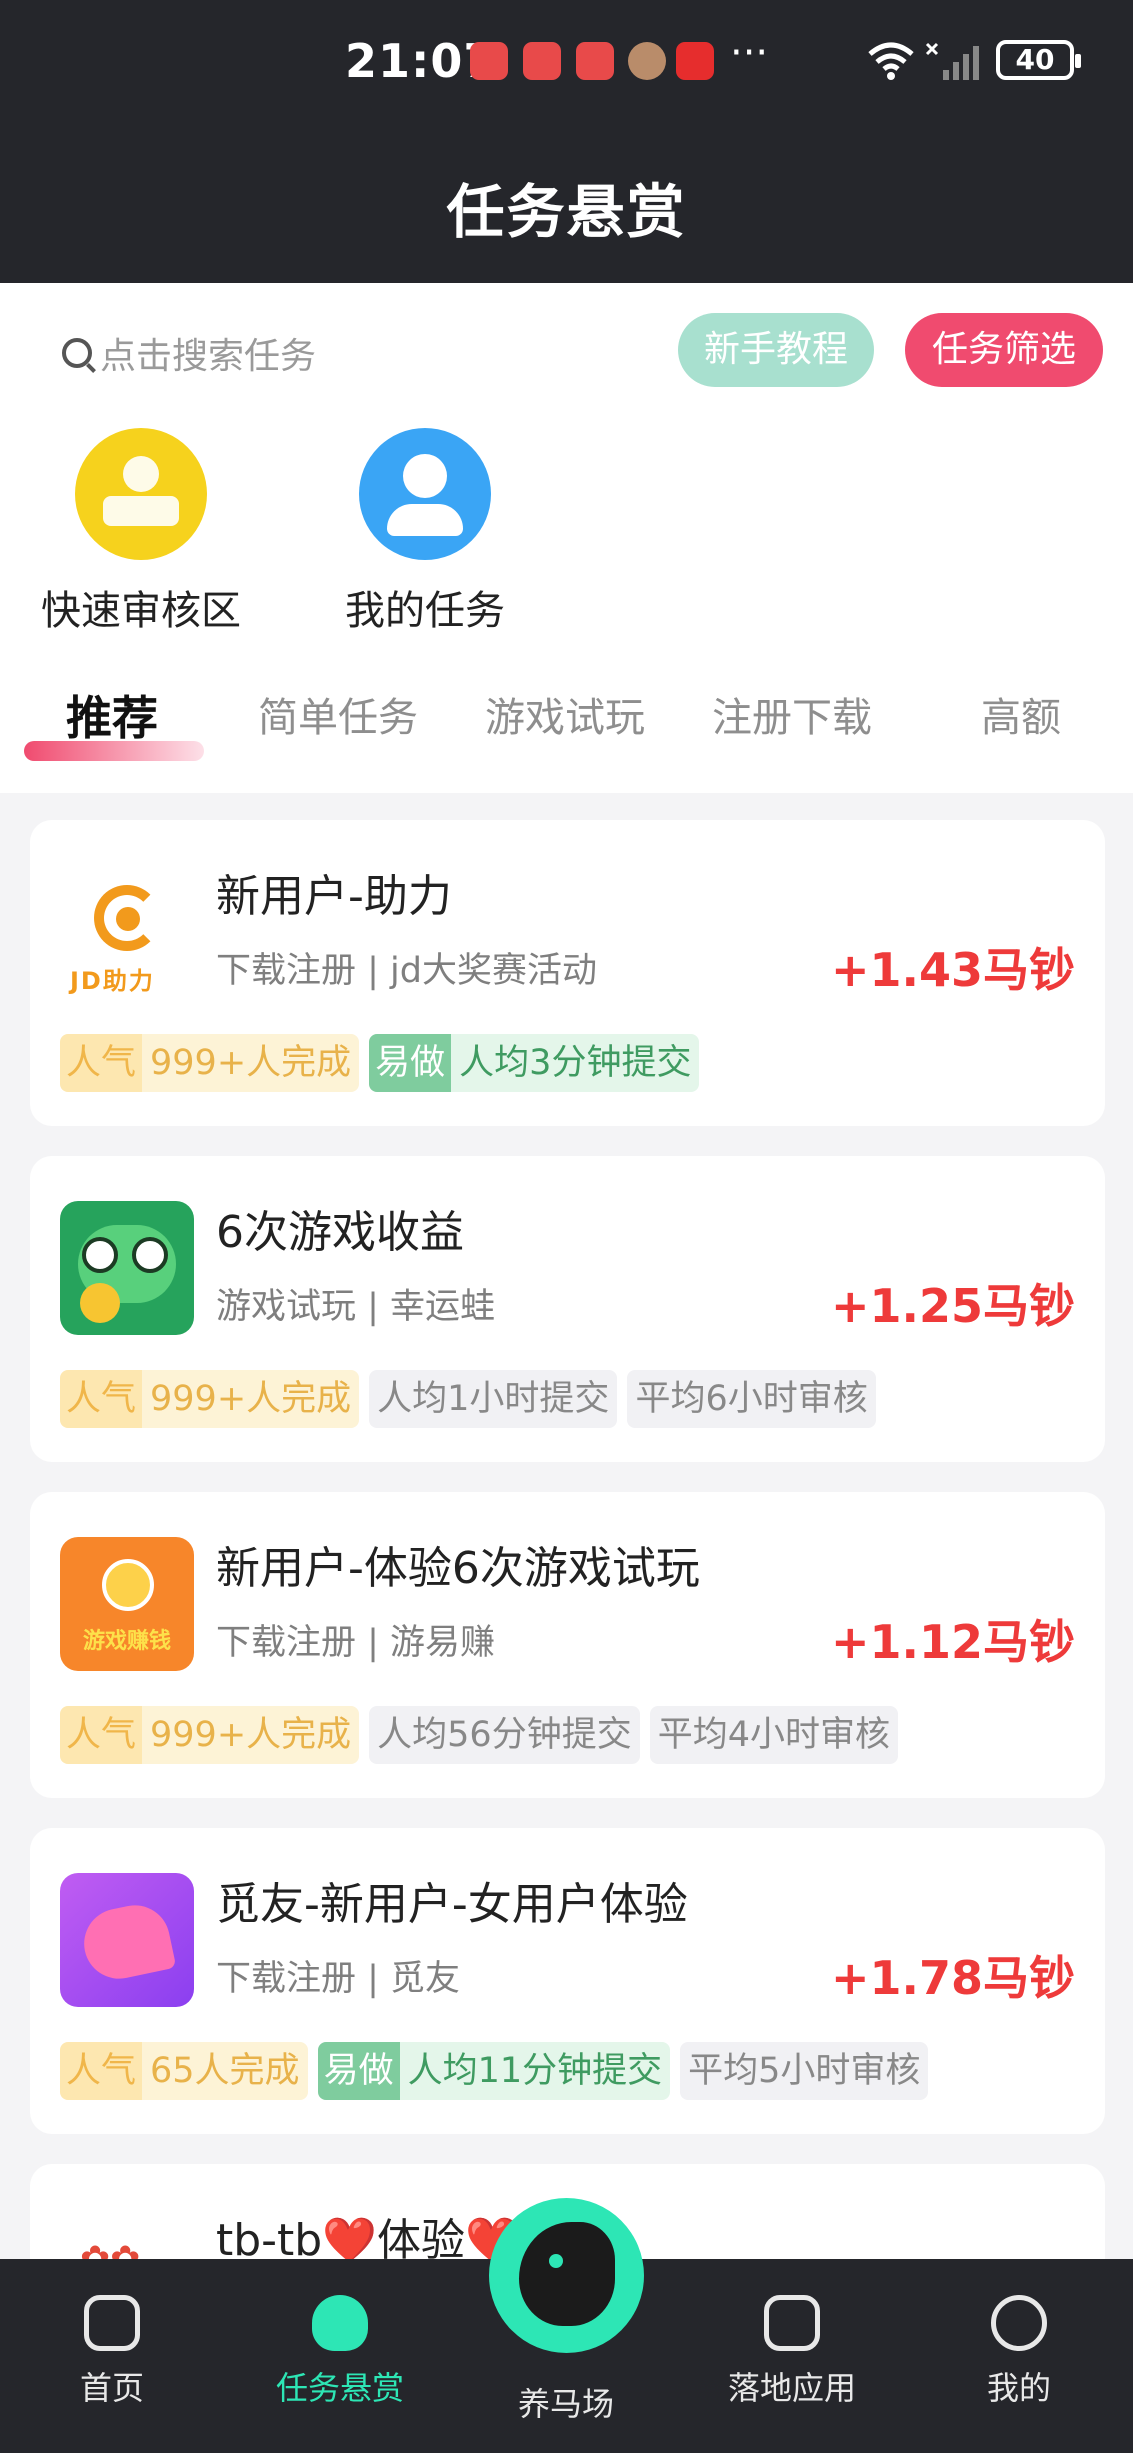  I want to click on tab-game-trial: 游戏试玩, so click(565, 718).